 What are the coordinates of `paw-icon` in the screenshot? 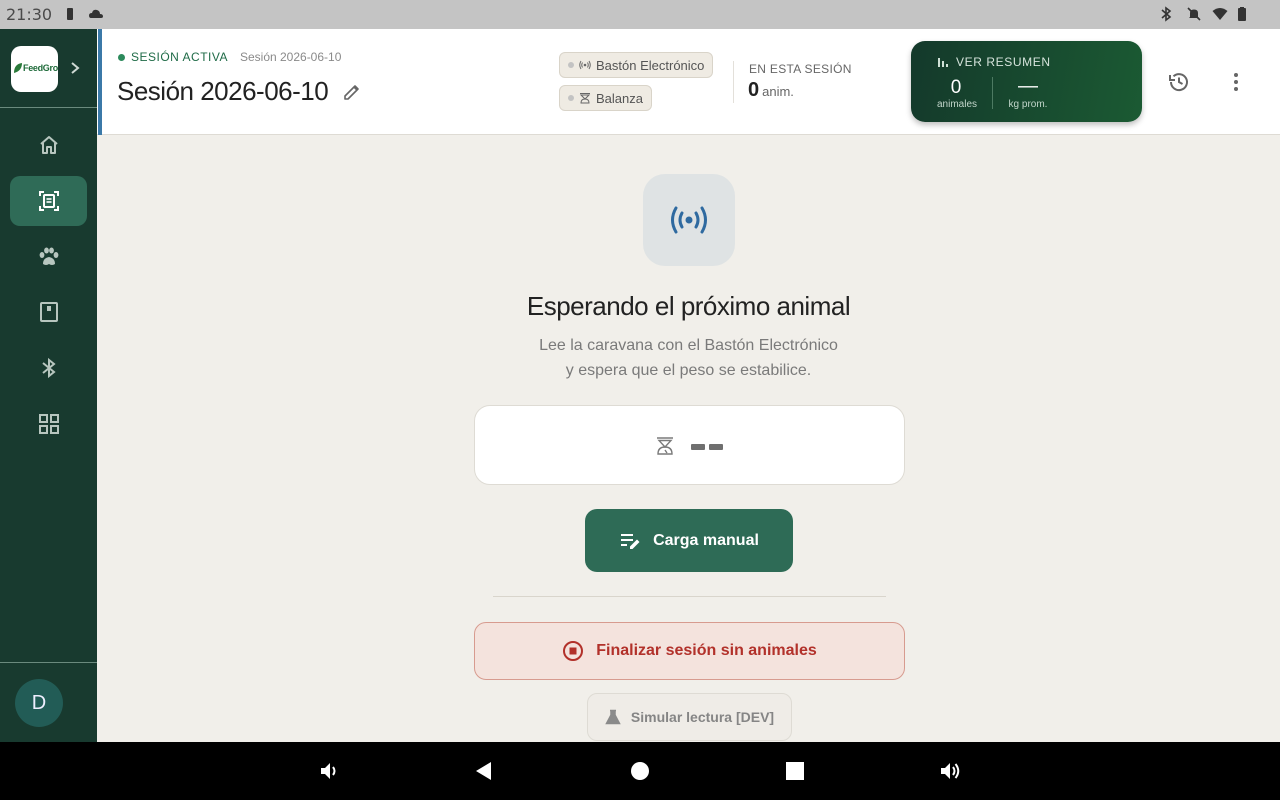 It's located at (48, 256).